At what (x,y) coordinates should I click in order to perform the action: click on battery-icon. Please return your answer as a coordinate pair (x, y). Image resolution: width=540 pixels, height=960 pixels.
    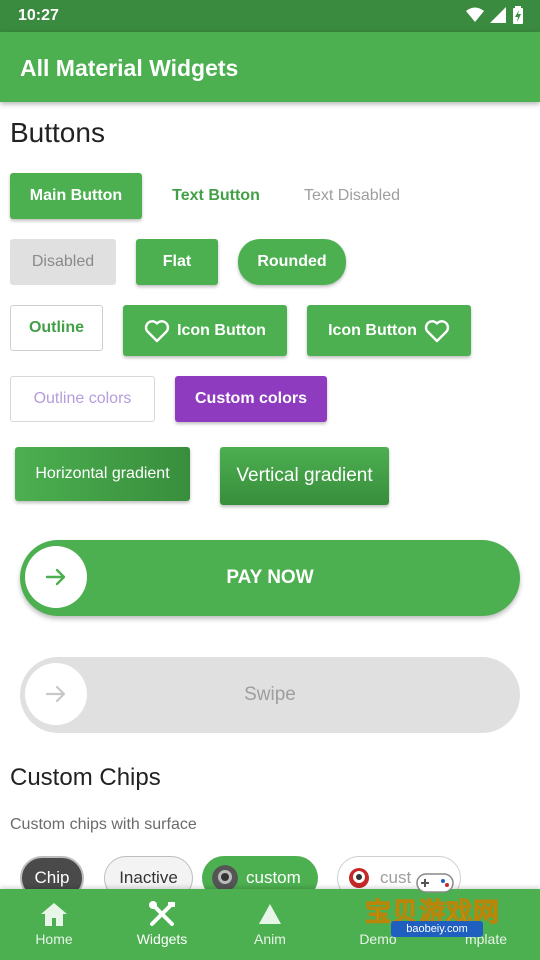
    Looking at the image, I should click on (518, 15).